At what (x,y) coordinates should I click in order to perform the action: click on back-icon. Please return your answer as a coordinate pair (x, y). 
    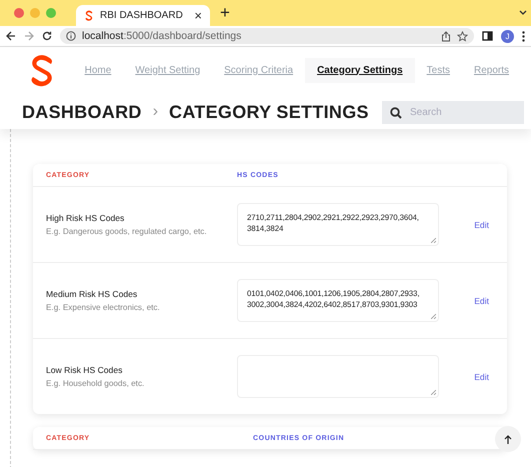
    Looking at the image, I should click on (11, 36).